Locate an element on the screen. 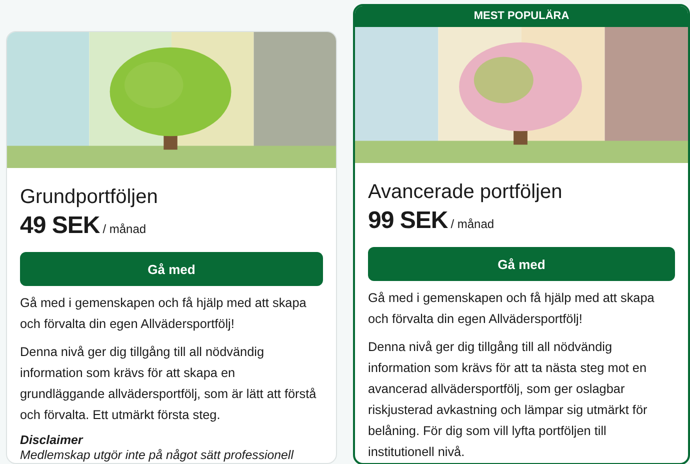 The height and width of the screenshot is (464, 690). plan-price: 99 SEK is located at coordinates (408, 221).